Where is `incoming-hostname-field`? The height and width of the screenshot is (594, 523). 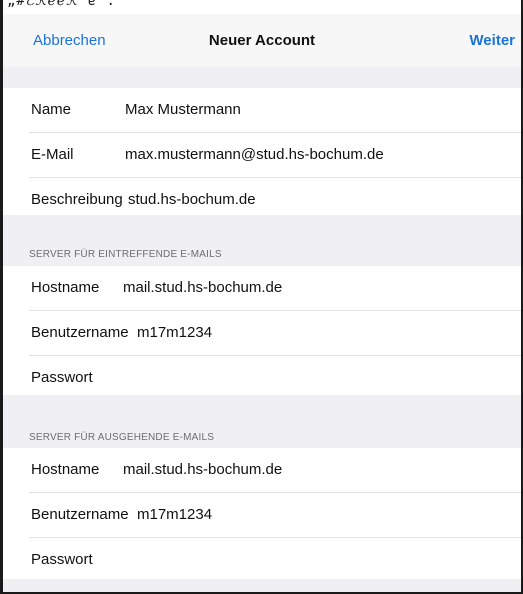 incoming-hostname-field is located at coordinates (313, 287).